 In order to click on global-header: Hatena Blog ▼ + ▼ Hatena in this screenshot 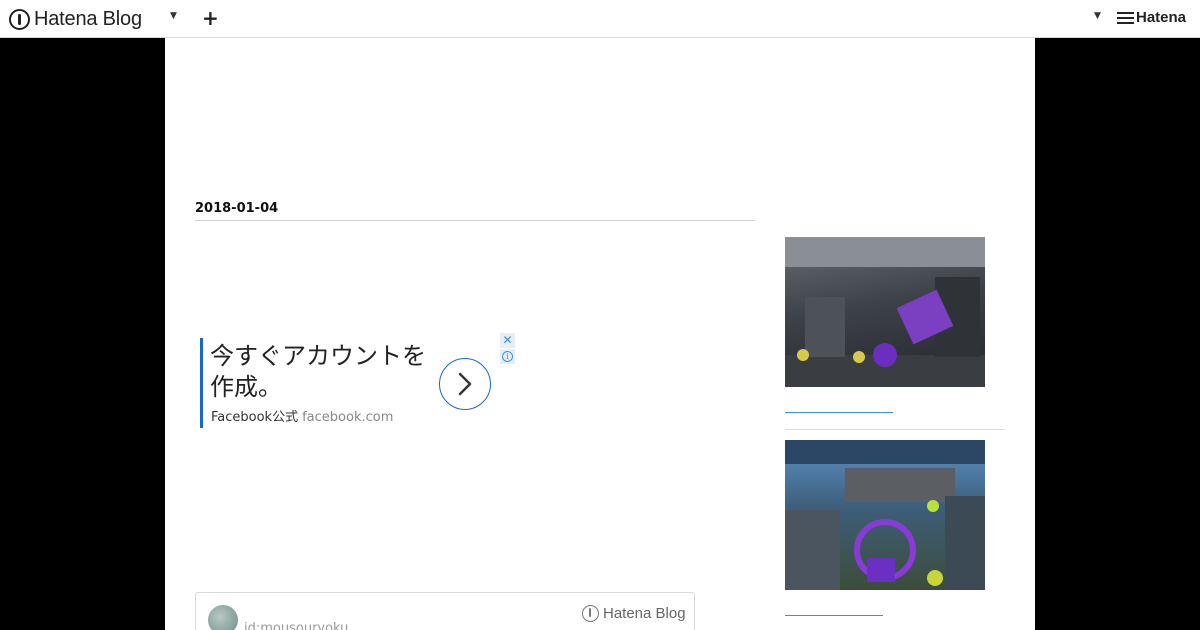, I will do `click(600, 19)`.